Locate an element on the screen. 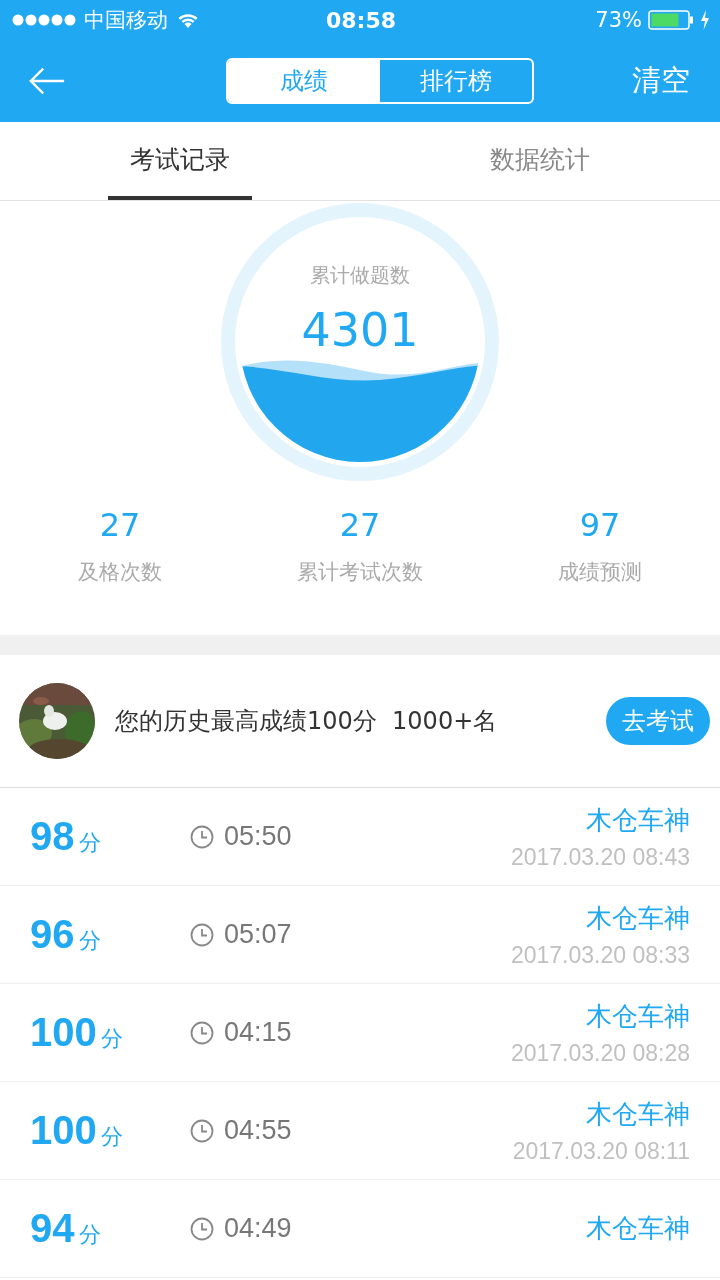  duration-text: 04:55 is located at coordinates (258, 1130).